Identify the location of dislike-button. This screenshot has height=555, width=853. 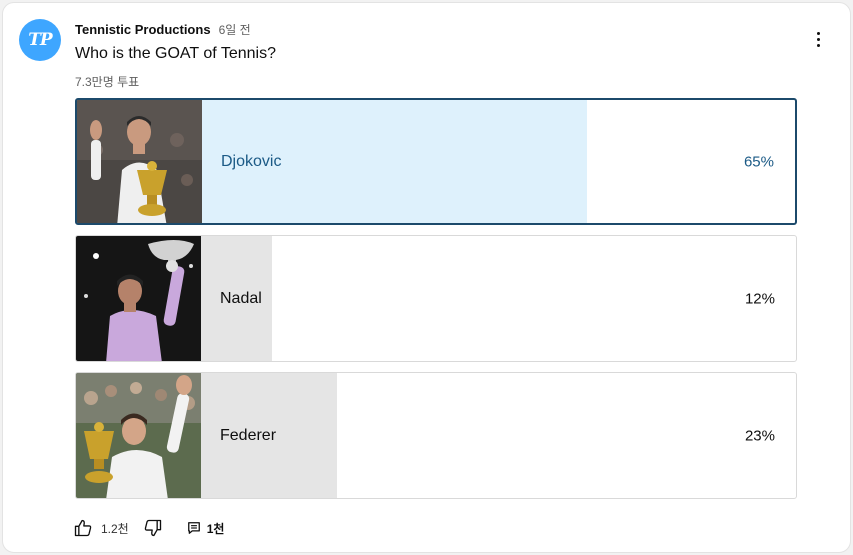
(153, 528).